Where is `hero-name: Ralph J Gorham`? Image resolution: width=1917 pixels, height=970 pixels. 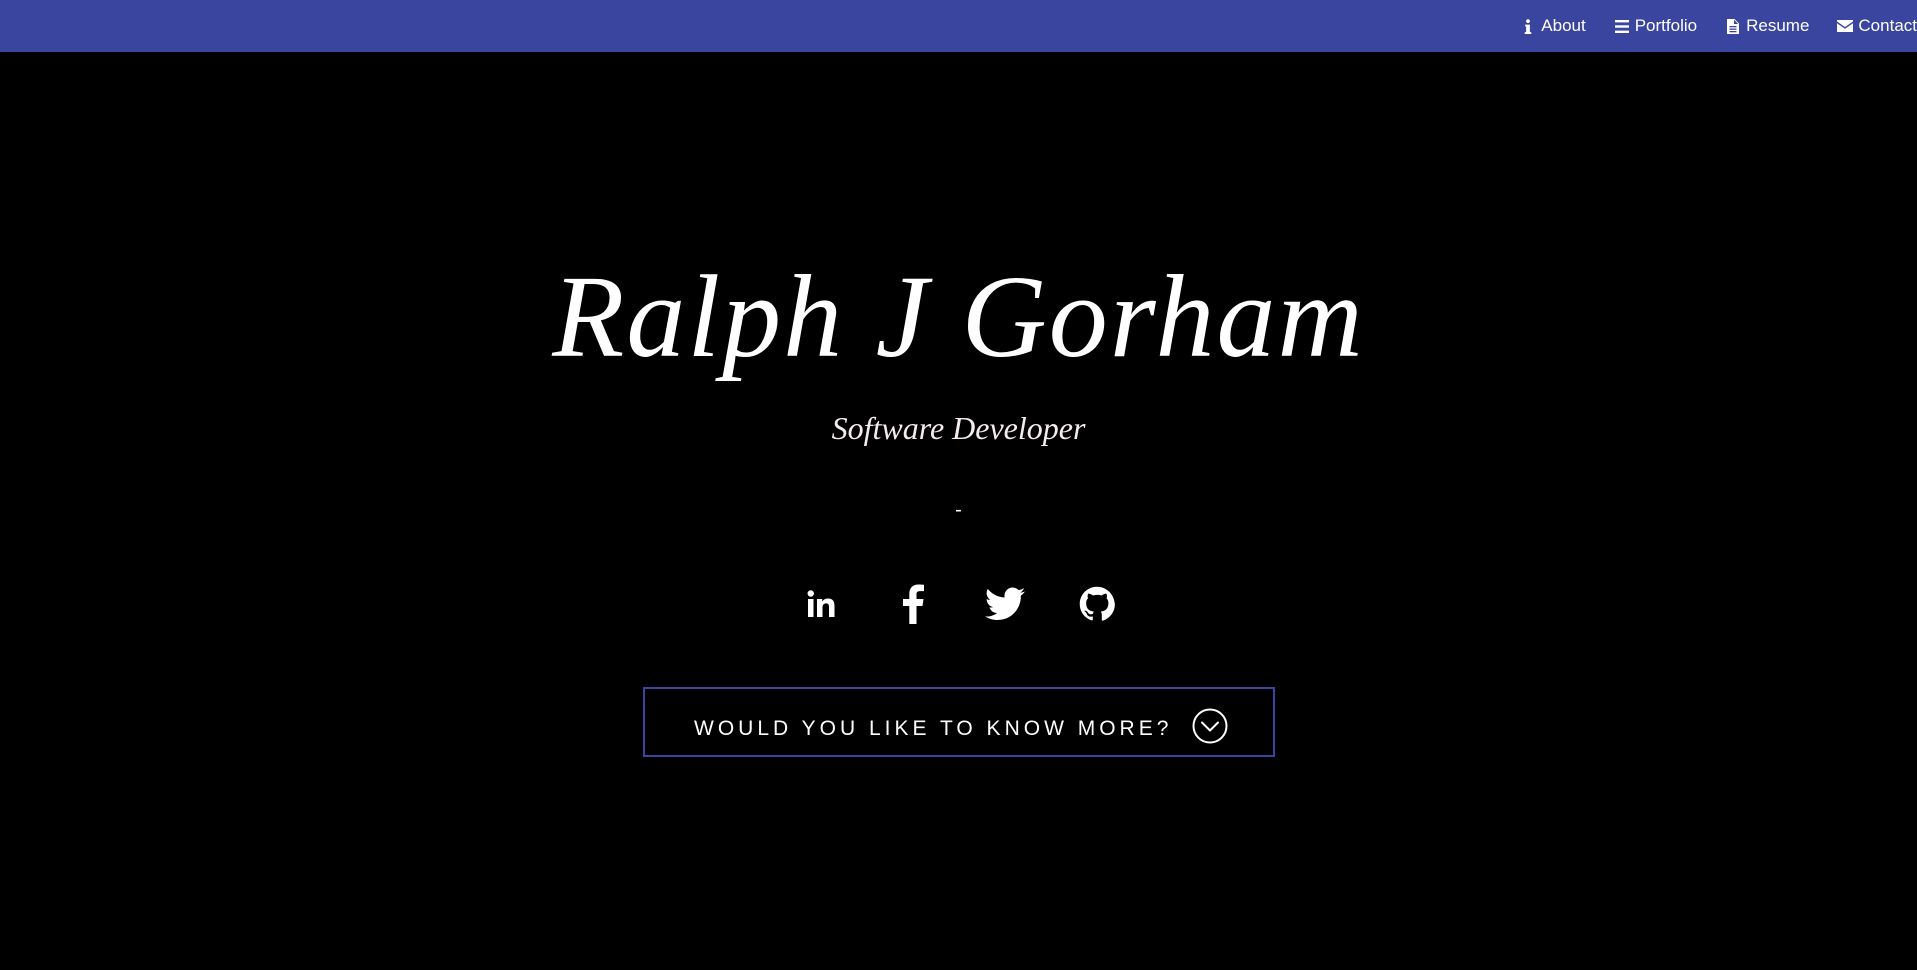 hero-name: Ralph J Gorham is located at coordinates (958, 316).